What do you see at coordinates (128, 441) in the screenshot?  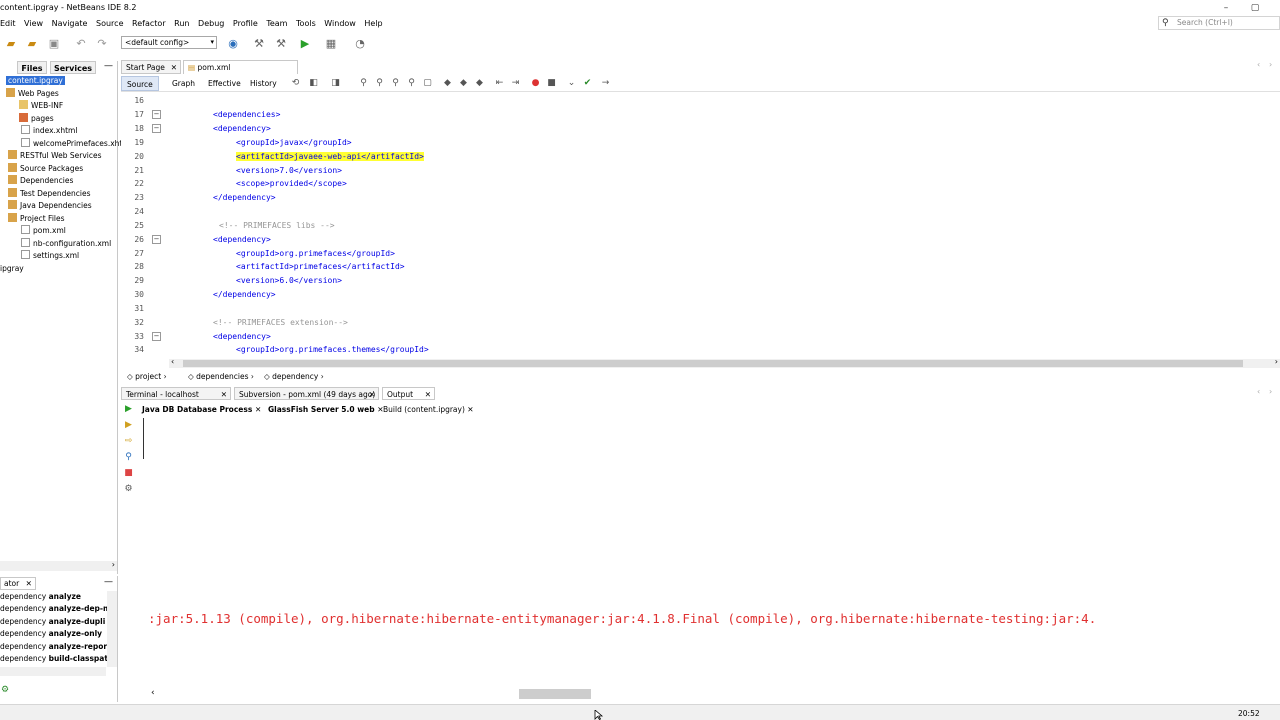 I see `resume-icon: ⇨` at bounding box center [128, 441].